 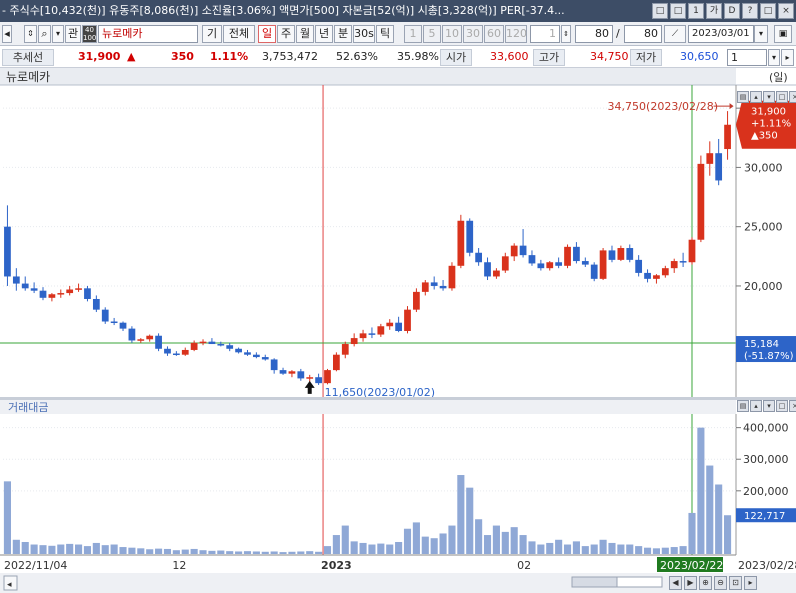 I want to click on period-button-gi: 기, so click(x=212, y=34).